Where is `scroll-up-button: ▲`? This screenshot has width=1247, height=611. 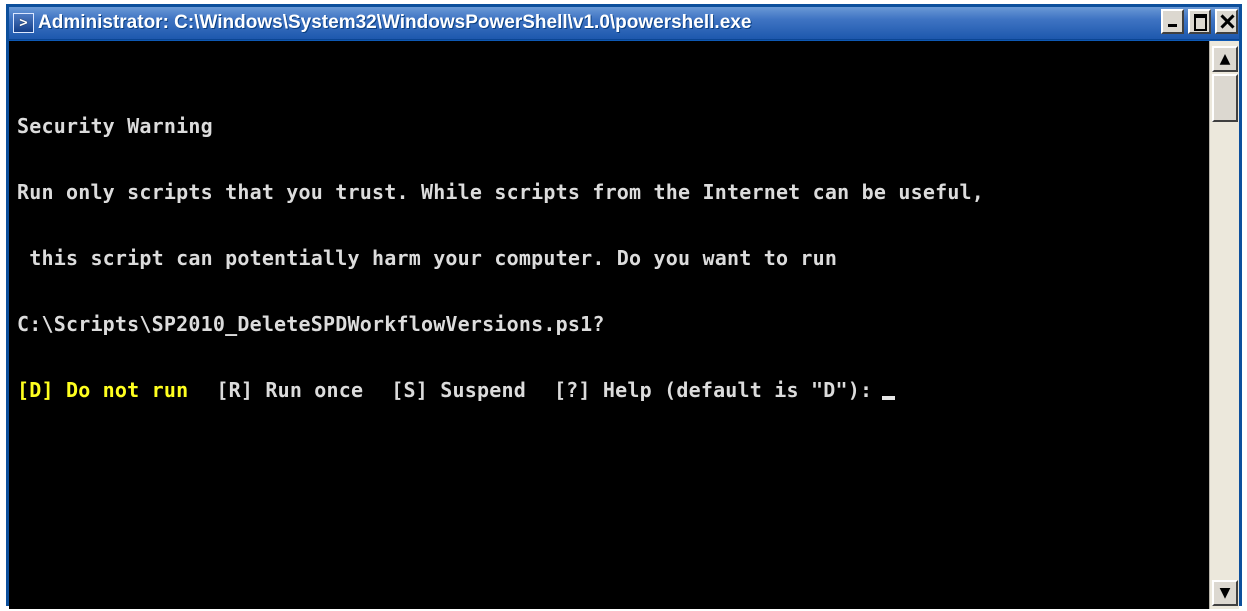 scroll-up-button: ▲ is located at coordinates (1225, 59).